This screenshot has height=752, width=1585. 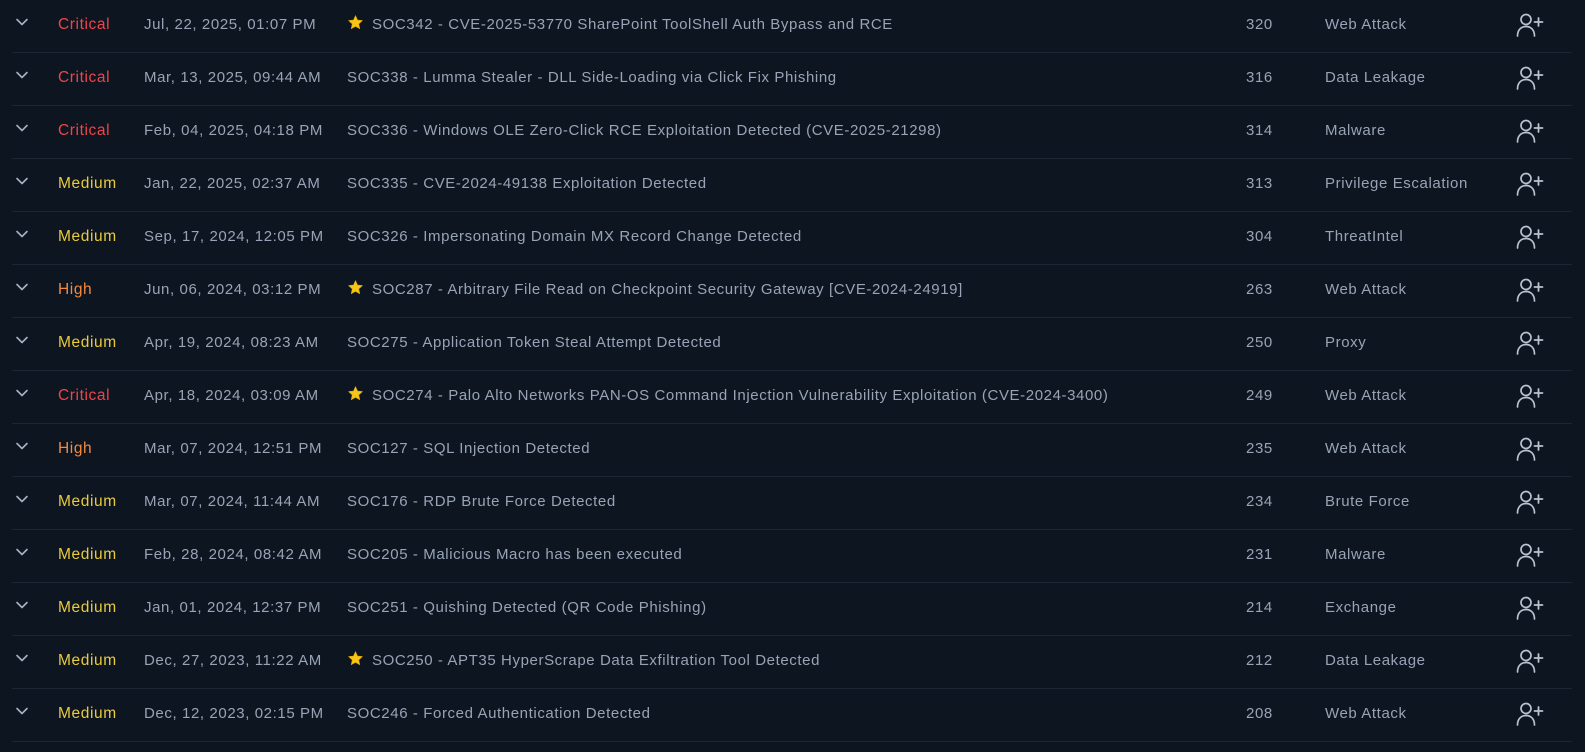 I want to click on alert-date: Dec, 27, 2023, 11:22 AM, so click(x=233, y=660).